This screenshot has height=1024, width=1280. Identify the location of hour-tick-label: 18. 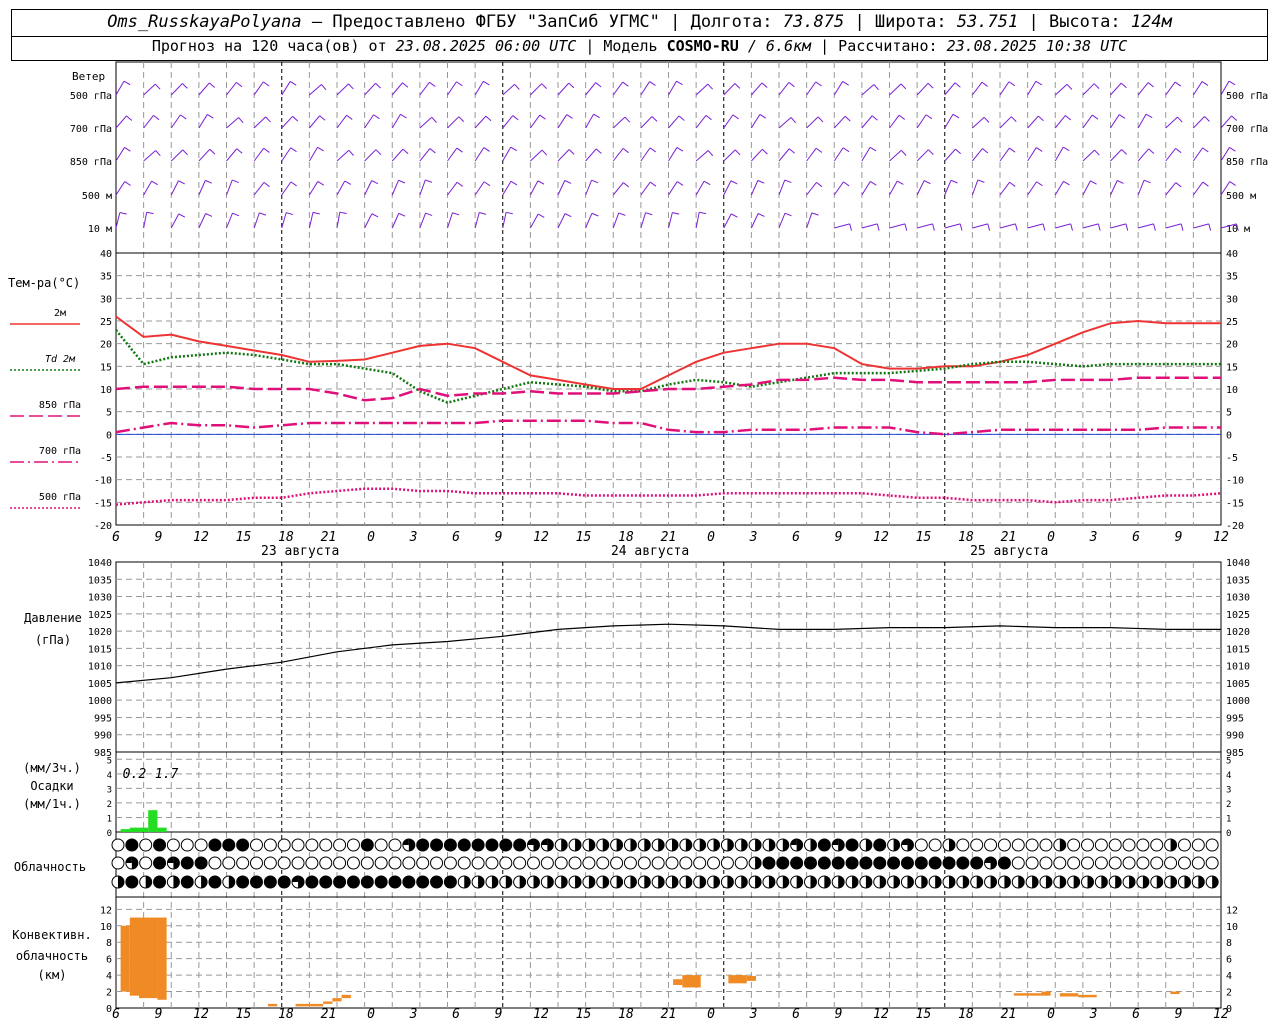
(286, 1014).